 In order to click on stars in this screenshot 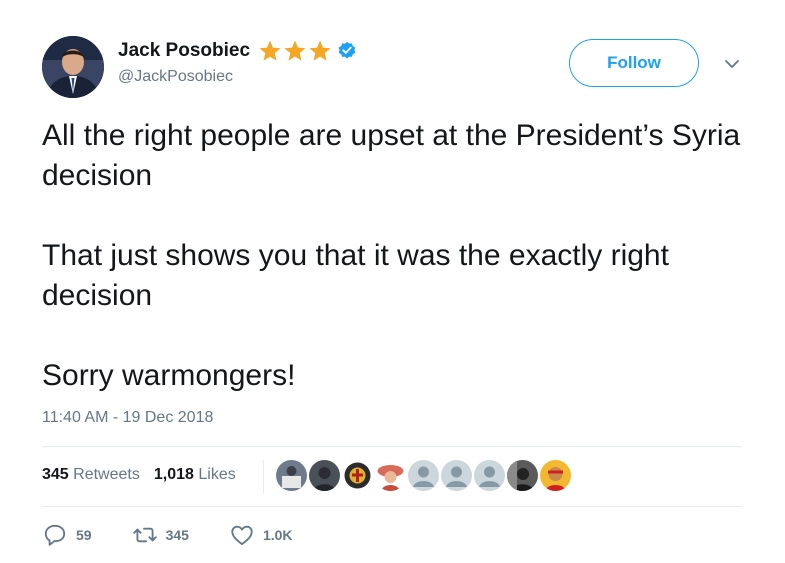, I will do `click(295, 51)`.